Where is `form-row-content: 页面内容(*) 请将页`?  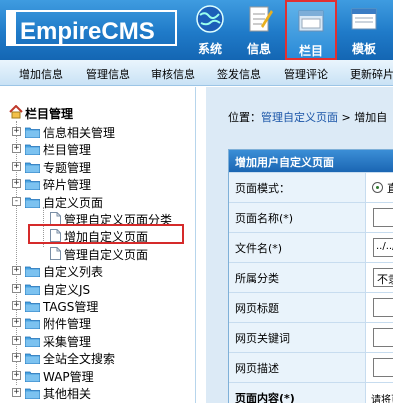 form-row-content: 页面内容(*) 请将页 is located at coordinates (311, 392).